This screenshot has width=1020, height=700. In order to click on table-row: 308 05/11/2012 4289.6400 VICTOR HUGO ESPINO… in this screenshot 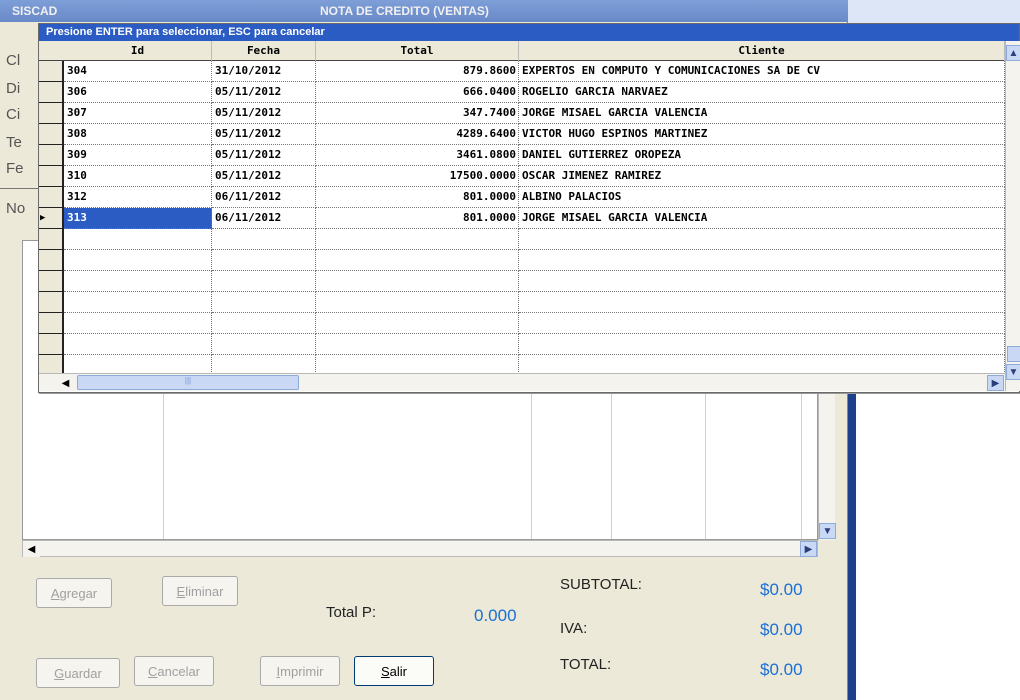, I will do `click(534, 134)`.